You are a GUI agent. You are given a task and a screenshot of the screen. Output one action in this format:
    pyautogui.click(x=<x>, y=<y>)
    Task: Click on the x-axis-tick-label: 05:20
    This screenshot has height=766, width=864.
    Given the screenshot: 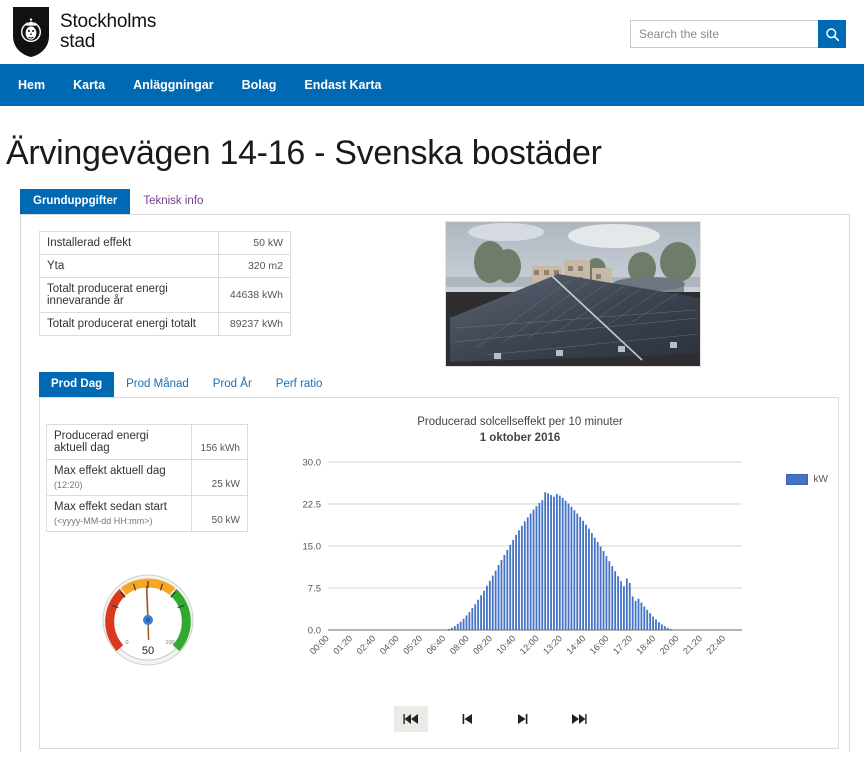 What is the action you would take?
    pyautogui.click(x=412, y=644)
    